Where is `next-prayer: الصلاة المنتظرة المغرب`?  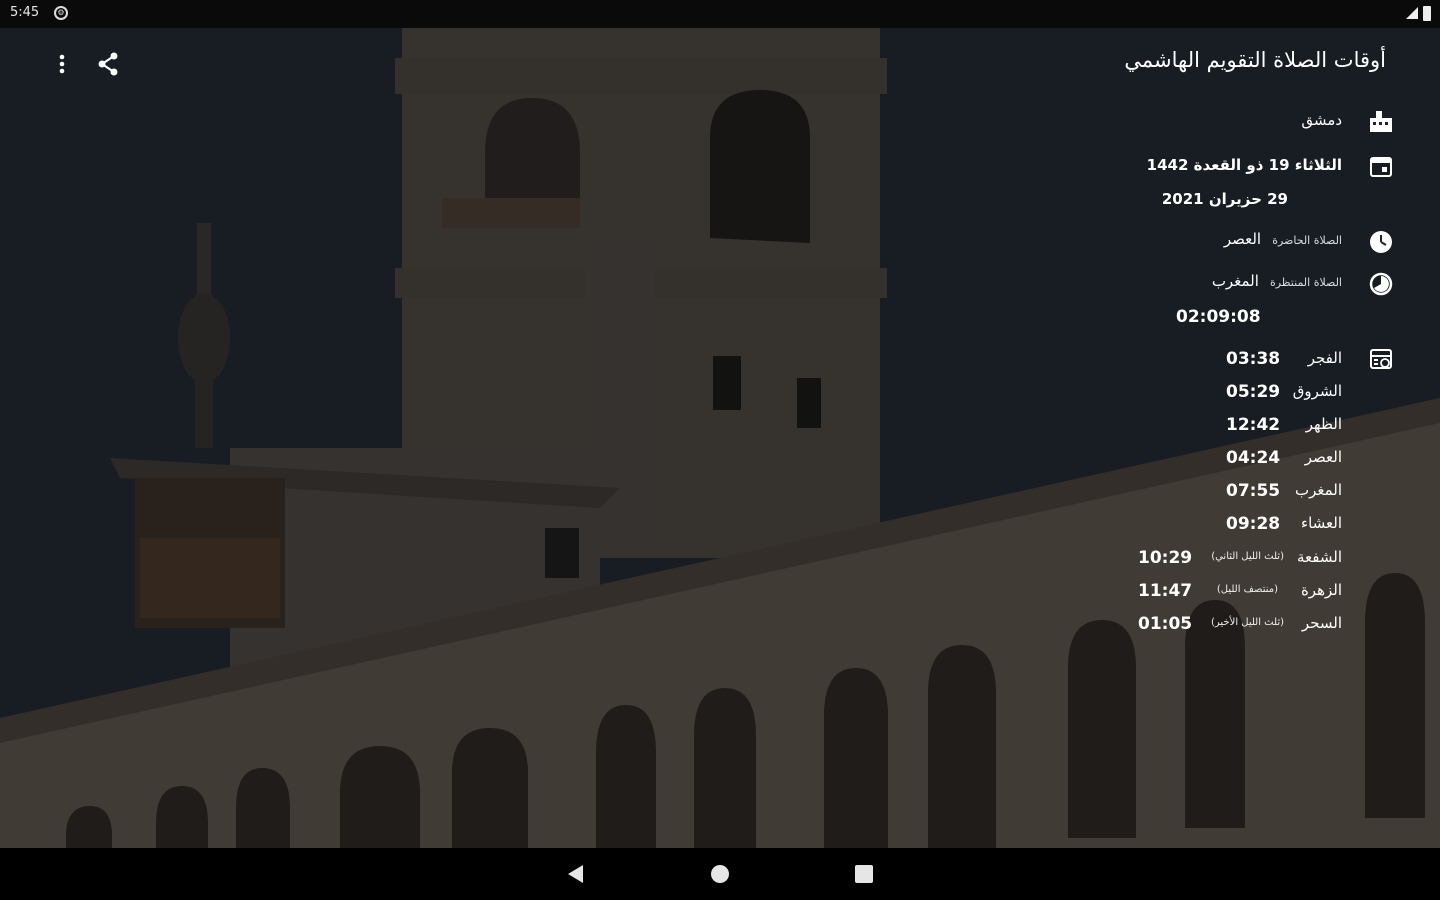 next-prayer: الصلاة المنتظرة المغرب is located at coordinates (1277, 280).